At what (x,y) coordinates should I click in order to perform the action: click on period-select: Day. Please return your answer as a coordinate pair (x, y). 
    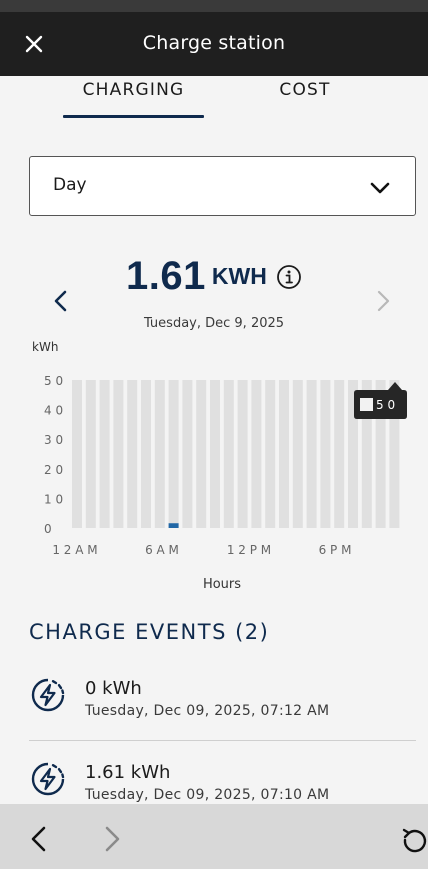
    Looking at the image, I should click on (222, 186).